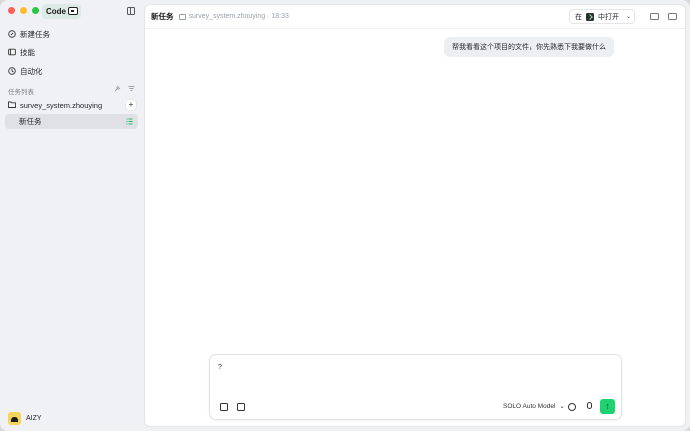 Image resolution: width=690 pixels, height=431 pixels. I want to click on composer-input: ?, so click(220, 367).